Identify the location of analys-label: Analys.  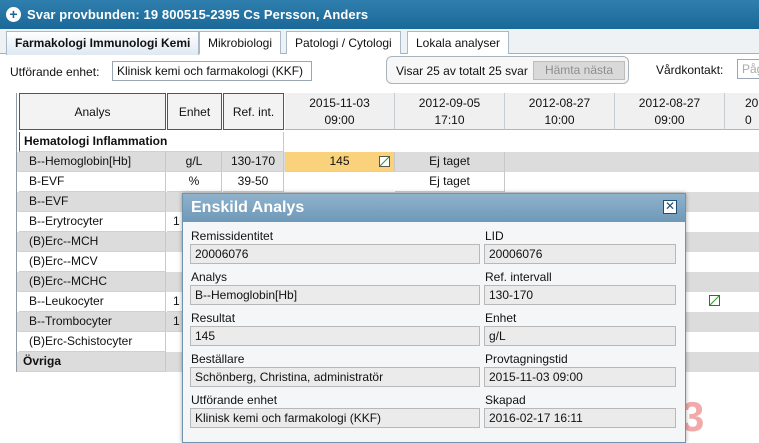
(209, 277).